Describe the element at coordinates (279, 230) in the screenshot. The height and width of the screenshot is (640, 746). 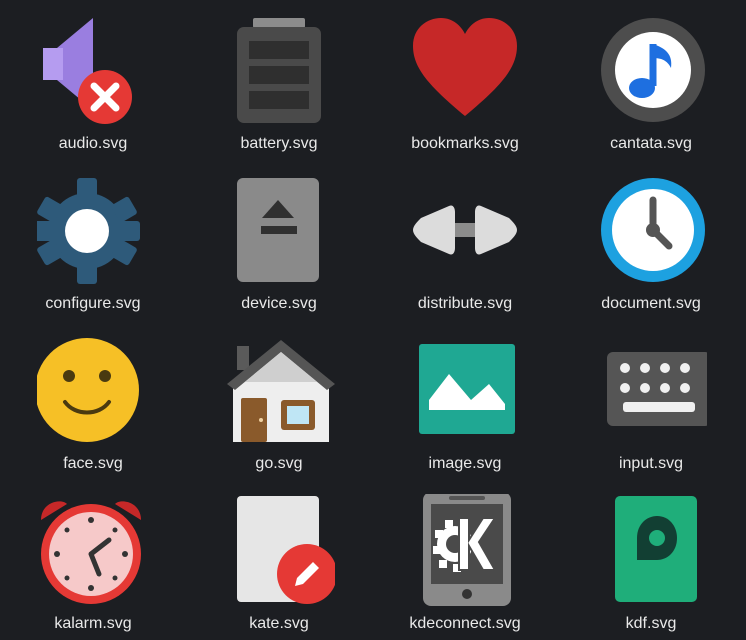
I see `eject-icon` at that location.